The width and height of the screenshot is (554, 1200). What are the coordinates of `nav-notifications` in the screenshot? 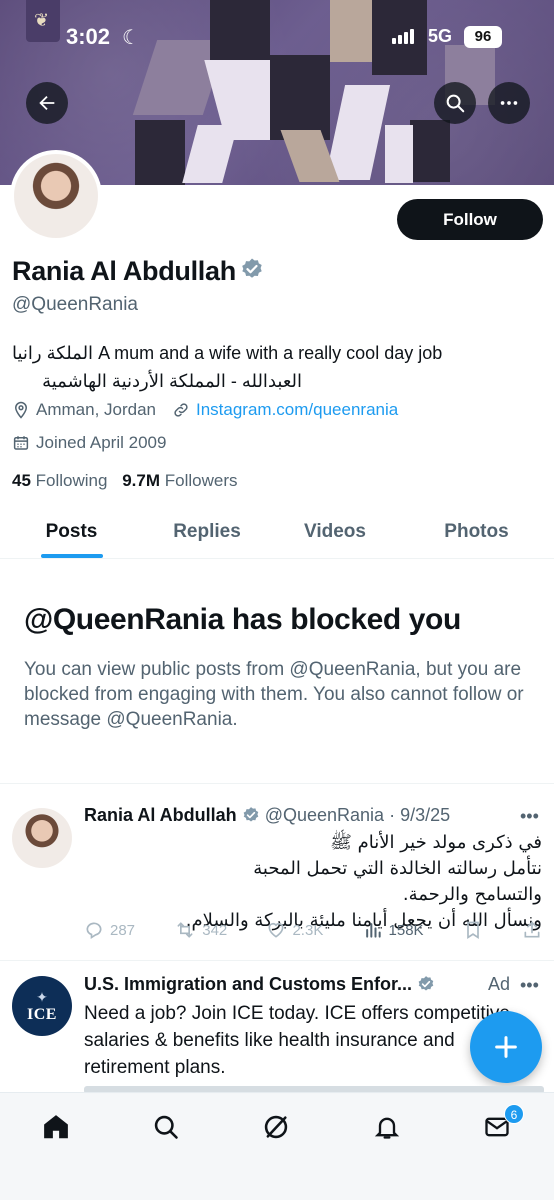 It's located at (387, 1127).